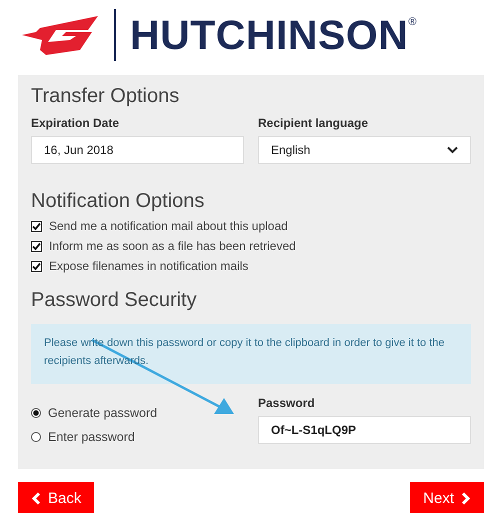 This screenshot has width=485, height=513. I want to click on field-label: Expiration Date, so click(75, 123).